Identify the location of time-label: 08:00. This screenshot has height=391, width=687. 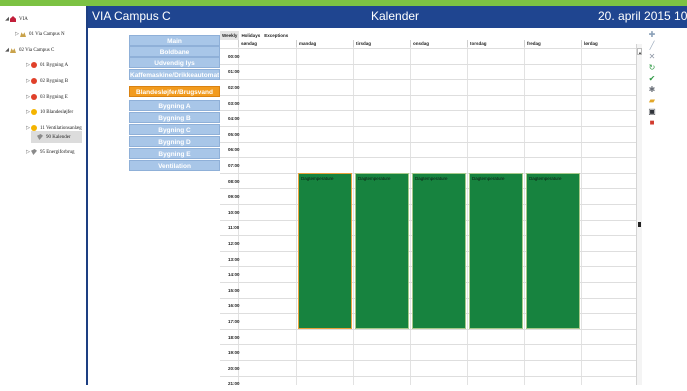
(234, 181).